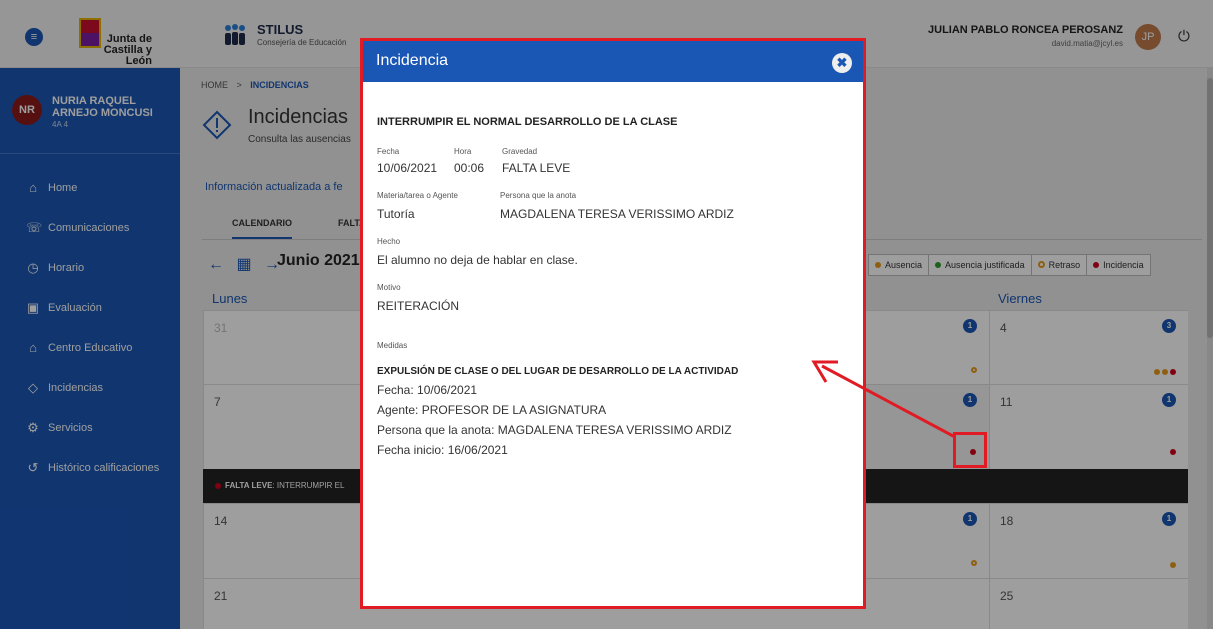 This screenshot has height=629, width=1213. What do you see at coordinates (520, 151) in the screenshot?
I see `gravedad-label: Gravedad` at bounding box center [520, 151].